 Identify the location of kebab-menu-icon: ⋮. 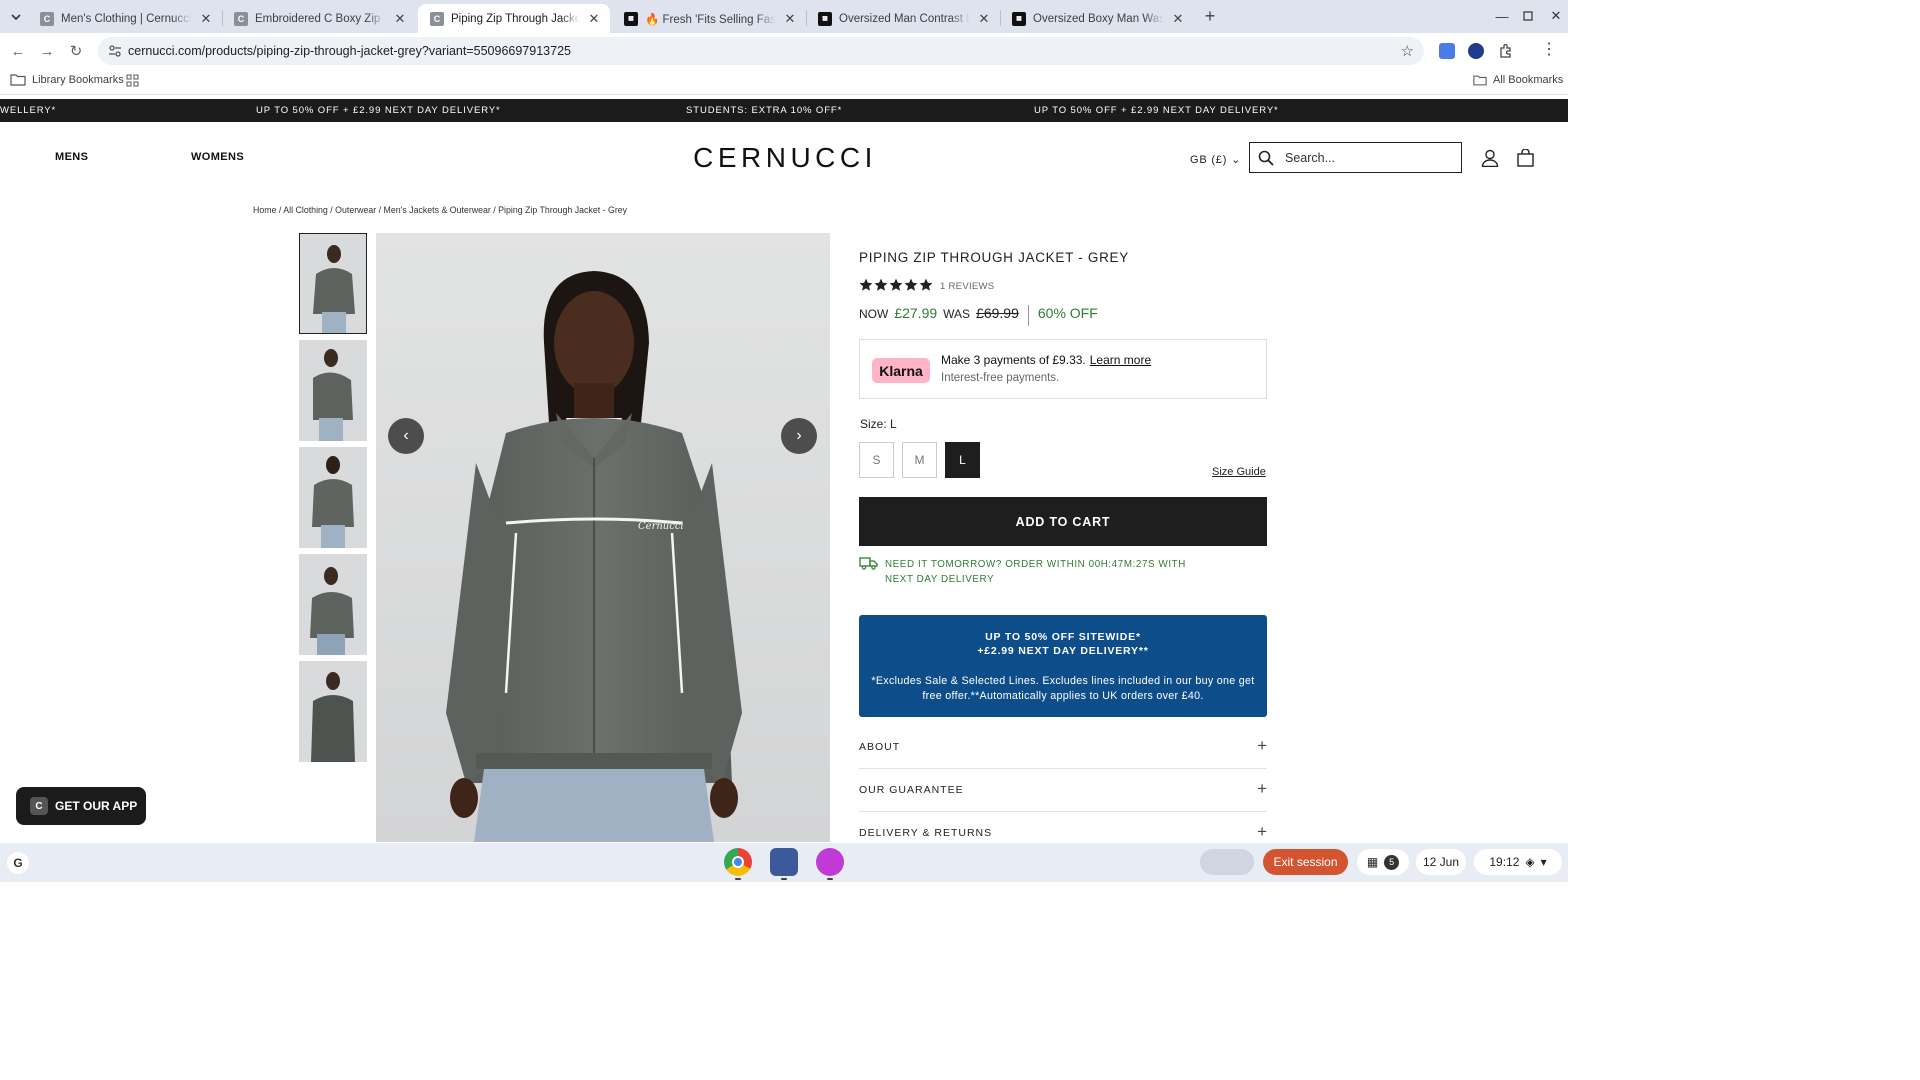
(1549, 50).